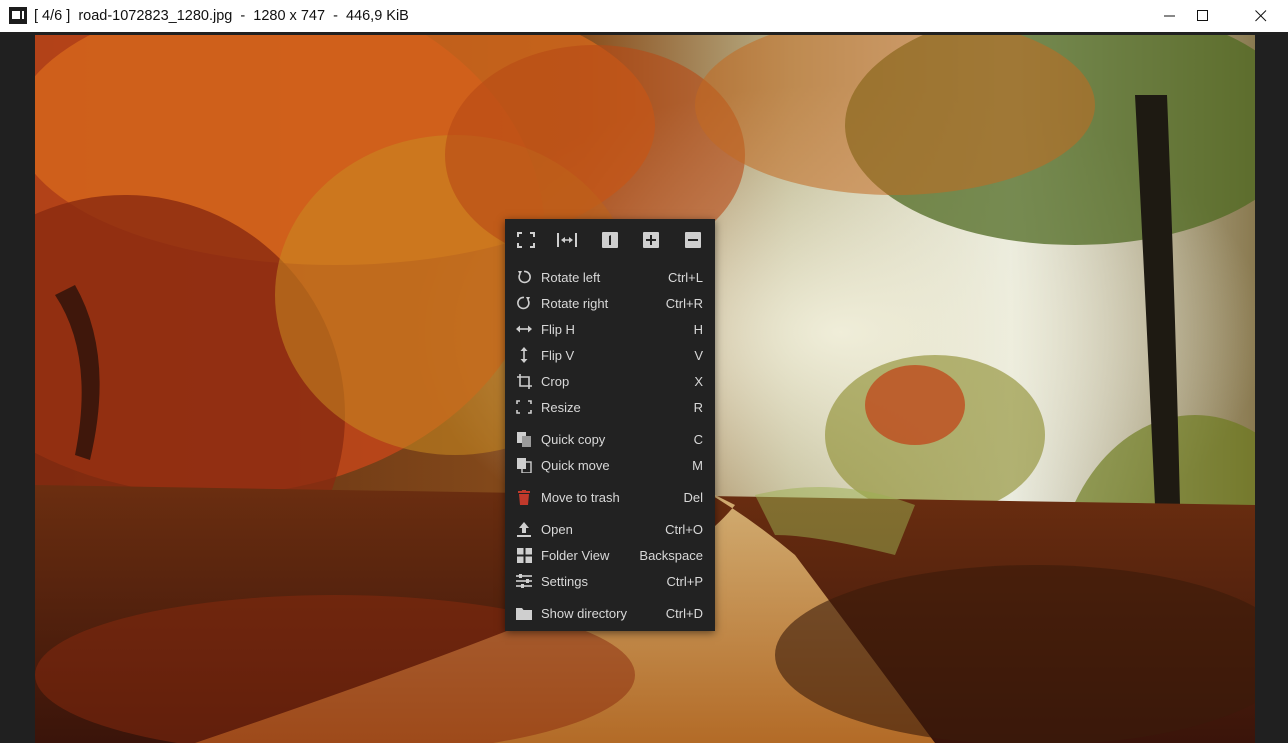 The width and height of the screenshot is (1288, 743). I want to click on menu-item-label: Rotate right, so click(575, 303).